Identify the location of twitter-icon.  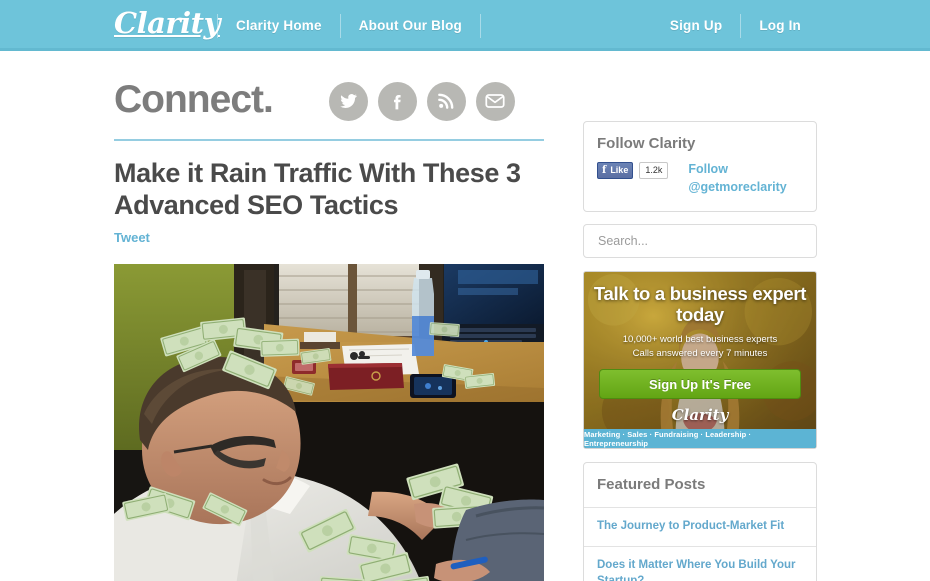
(348, 101).